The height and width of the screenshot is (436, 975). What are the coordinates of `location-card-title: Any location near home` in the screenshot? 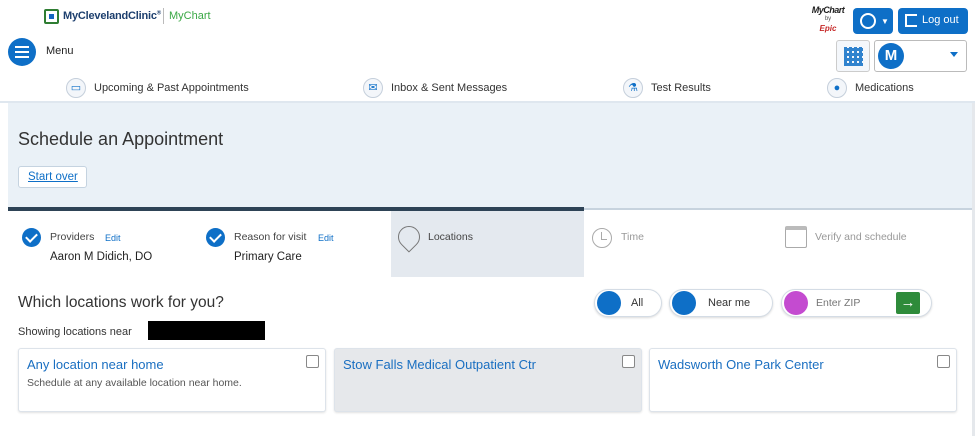 It's located at (95, 364).